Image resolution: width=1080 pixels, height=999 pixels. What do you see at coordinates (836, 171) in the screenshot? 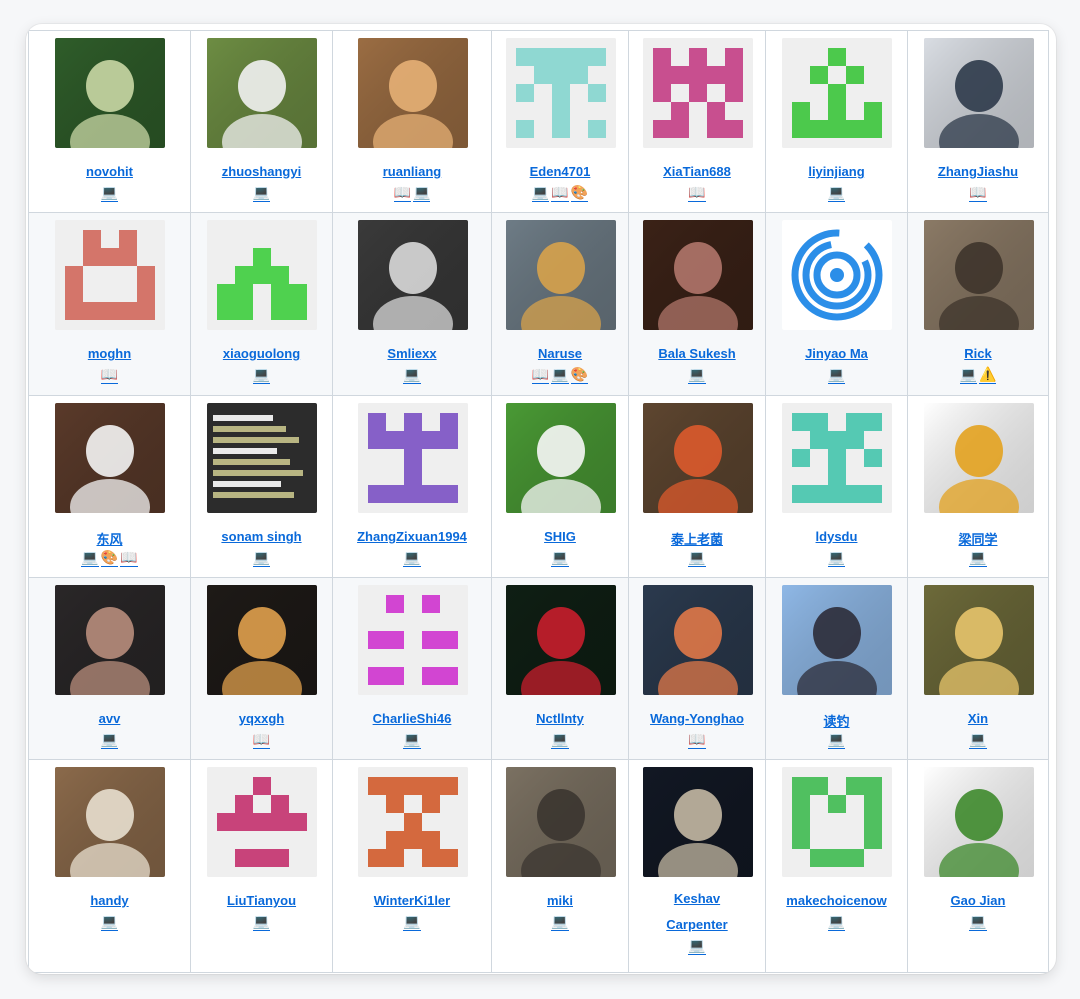
I see `contributor-username-link: liyinjiang` at bounding box center [836, 171].